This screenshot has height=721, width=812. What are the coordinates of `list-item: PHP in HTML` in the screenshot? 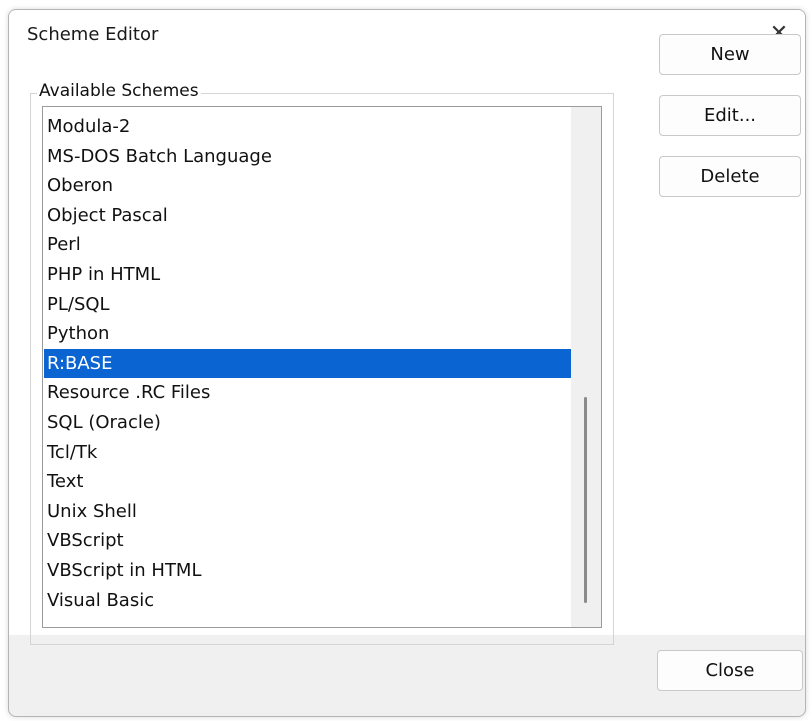 It's located at (314, 275).